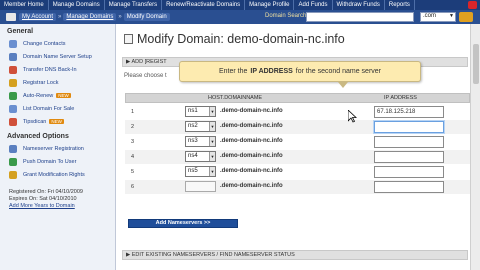 The height and width of the screenshot is (270, 480). I want to click on tld-value: .com, so click(430, 16).